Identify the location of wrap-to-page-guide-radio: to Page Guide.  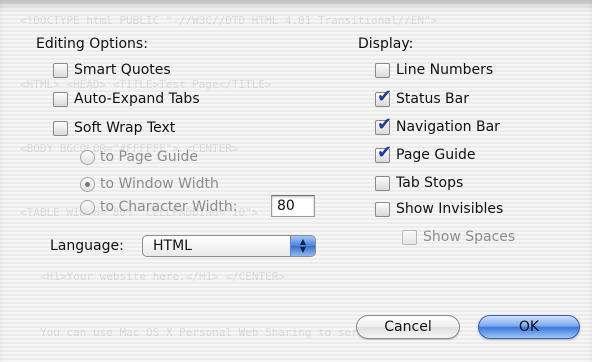
(139, 157).